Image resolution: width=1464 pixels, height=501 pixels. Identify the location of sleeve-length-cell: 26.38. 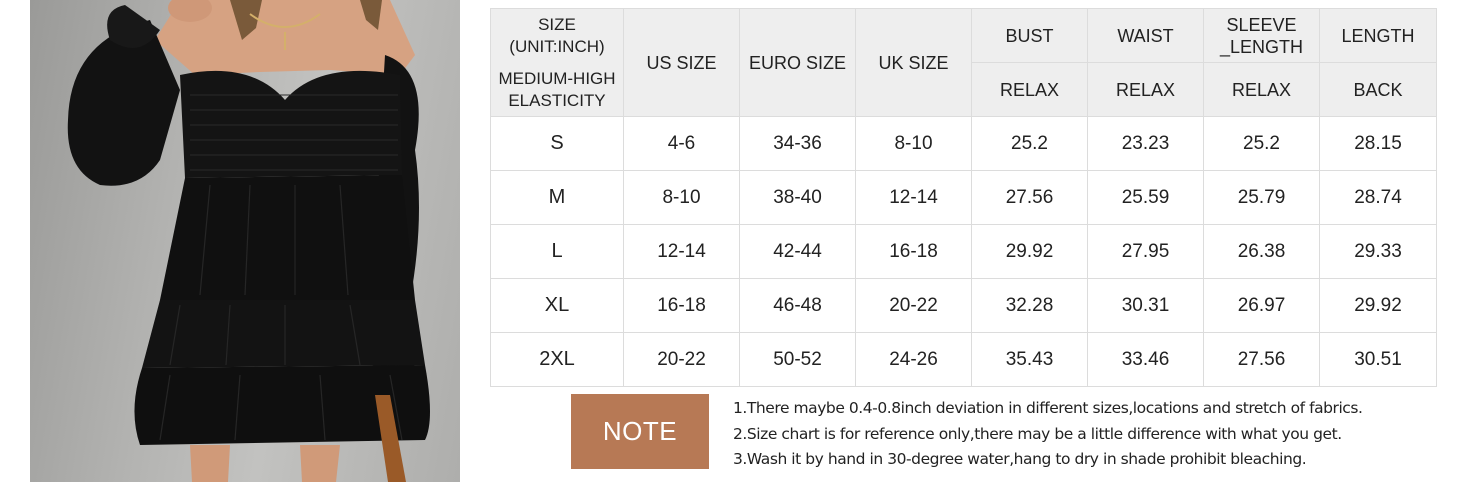
(1261, 251).